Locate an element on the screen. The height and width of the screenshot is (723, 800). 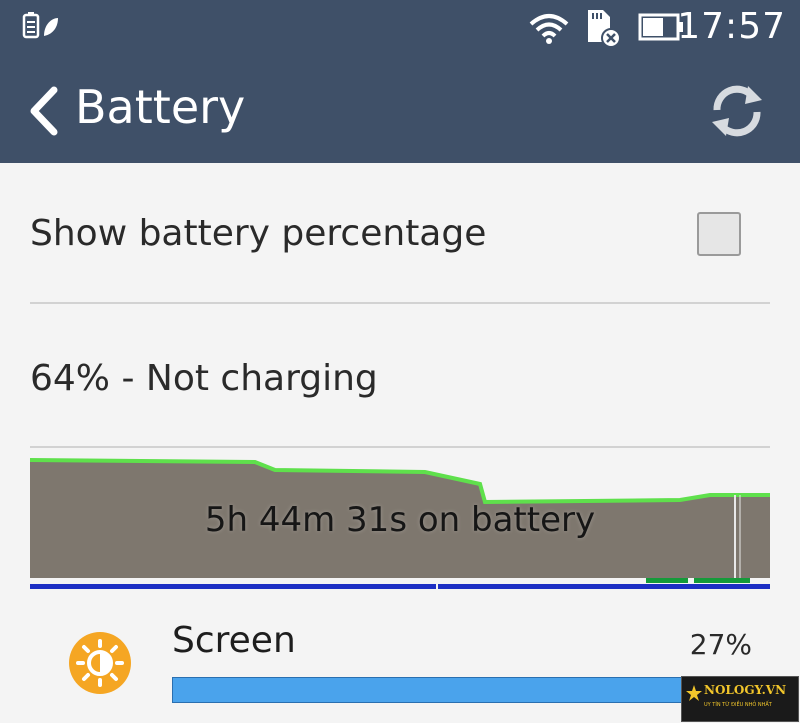
sd-card-icon is located at coordinates (603, 30).